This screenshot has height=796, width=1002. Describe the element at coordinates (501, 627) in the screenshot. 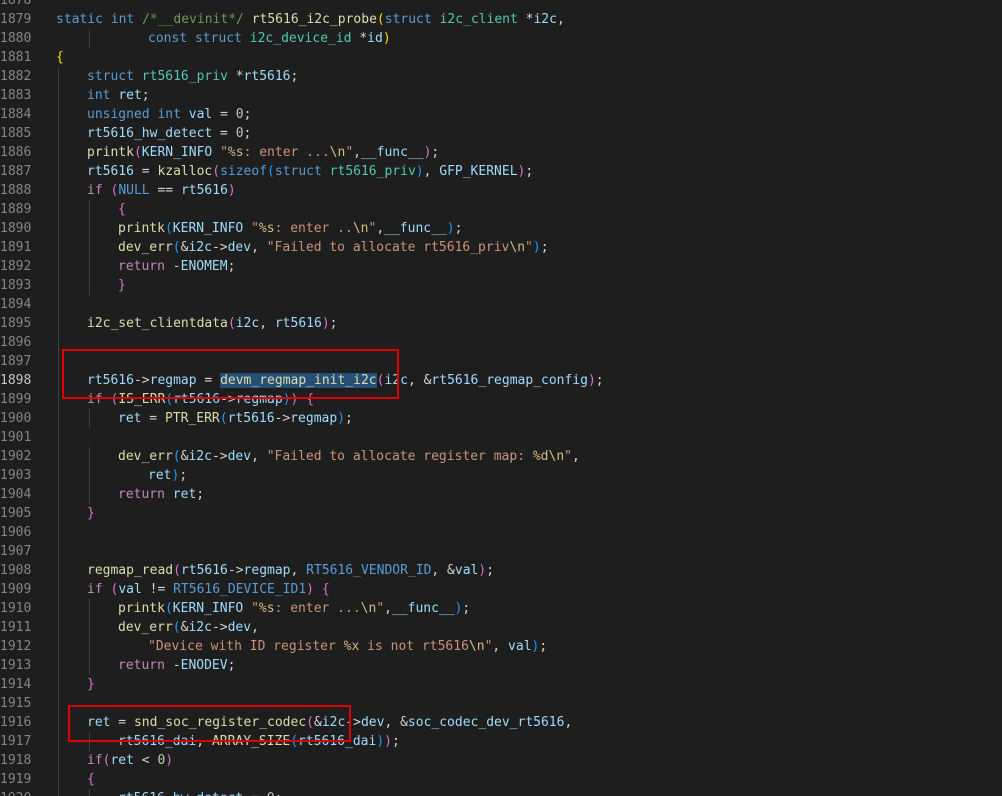

I see `code-line: 1911 dev_err(&i2c->dev,` at that location.